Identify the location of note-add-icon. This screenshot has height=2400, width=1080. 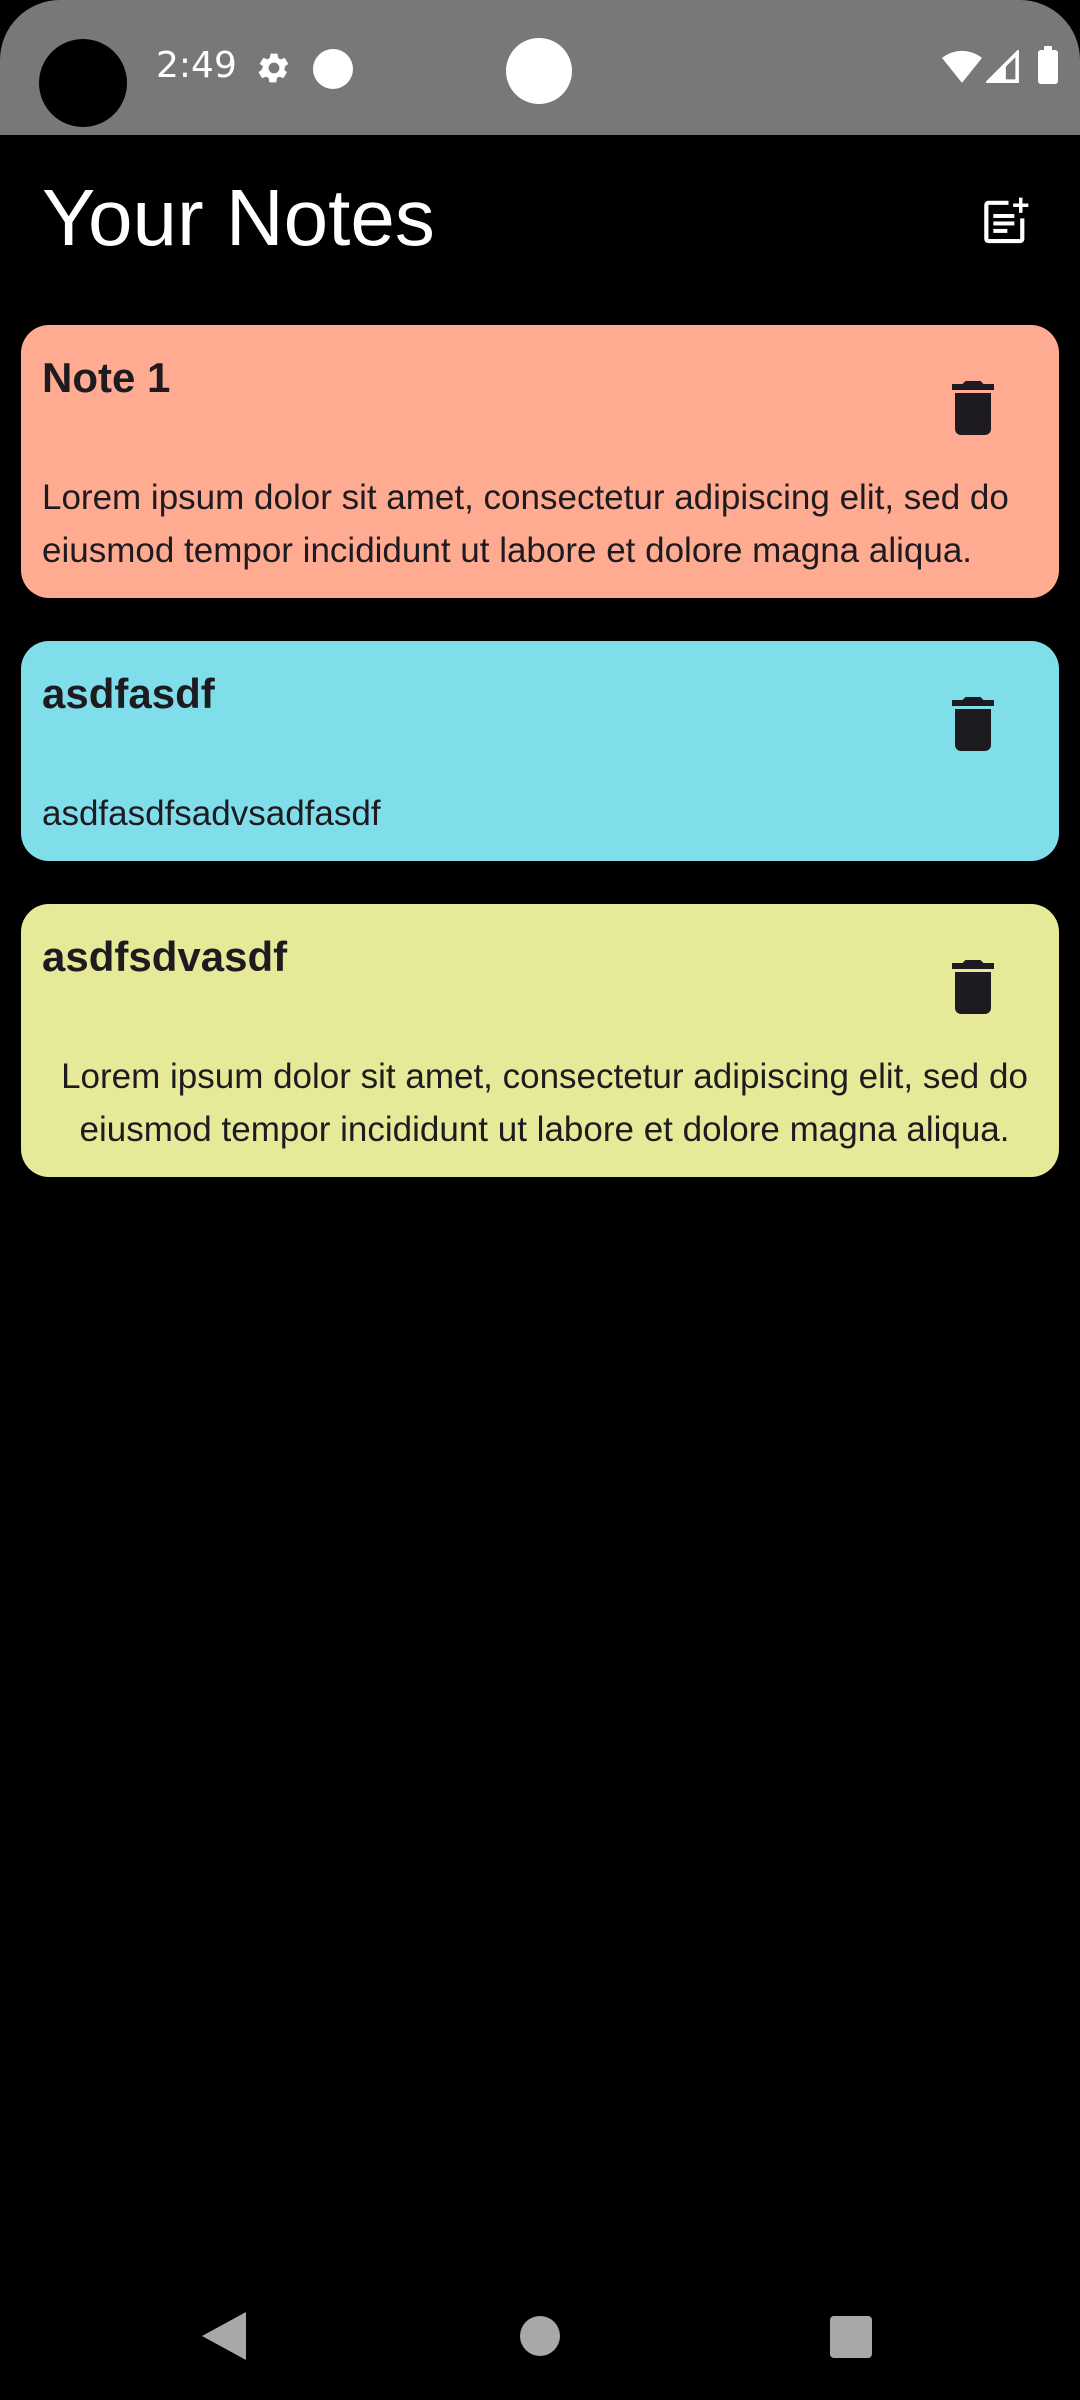
(1006, 220).